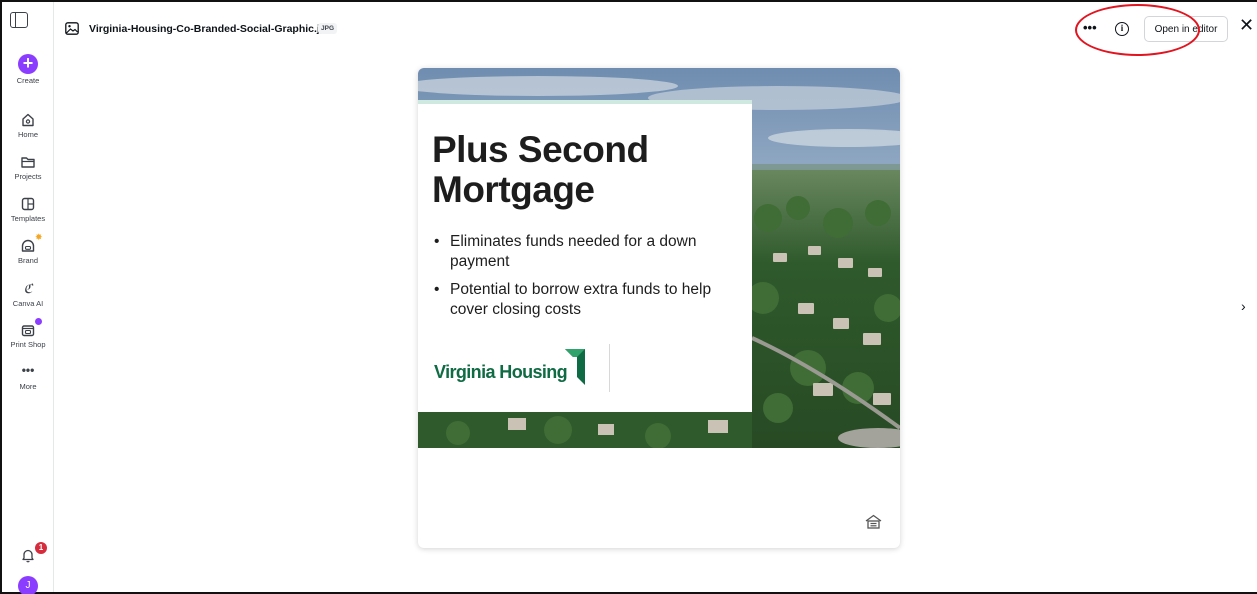 This screenshot has height=594, width=1257. What do you see at coordinates (28, 370) in the screenshot?
I see `more-dots-icon: •••` at bounding box center [28, 370].